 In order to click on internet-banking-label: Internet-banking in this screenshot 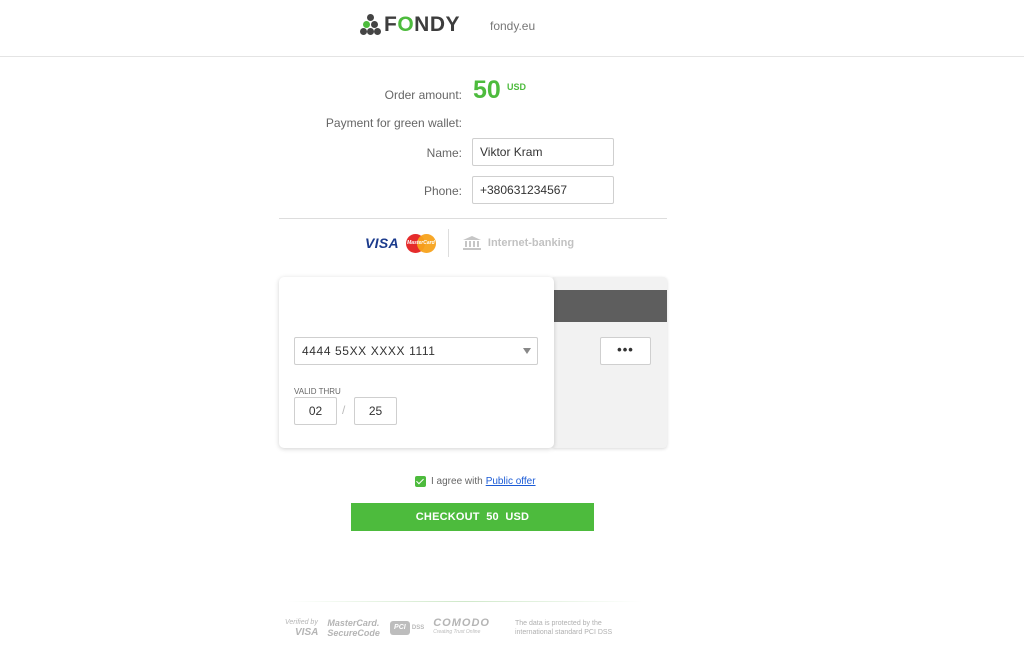, I will do `click(531, 243)`.